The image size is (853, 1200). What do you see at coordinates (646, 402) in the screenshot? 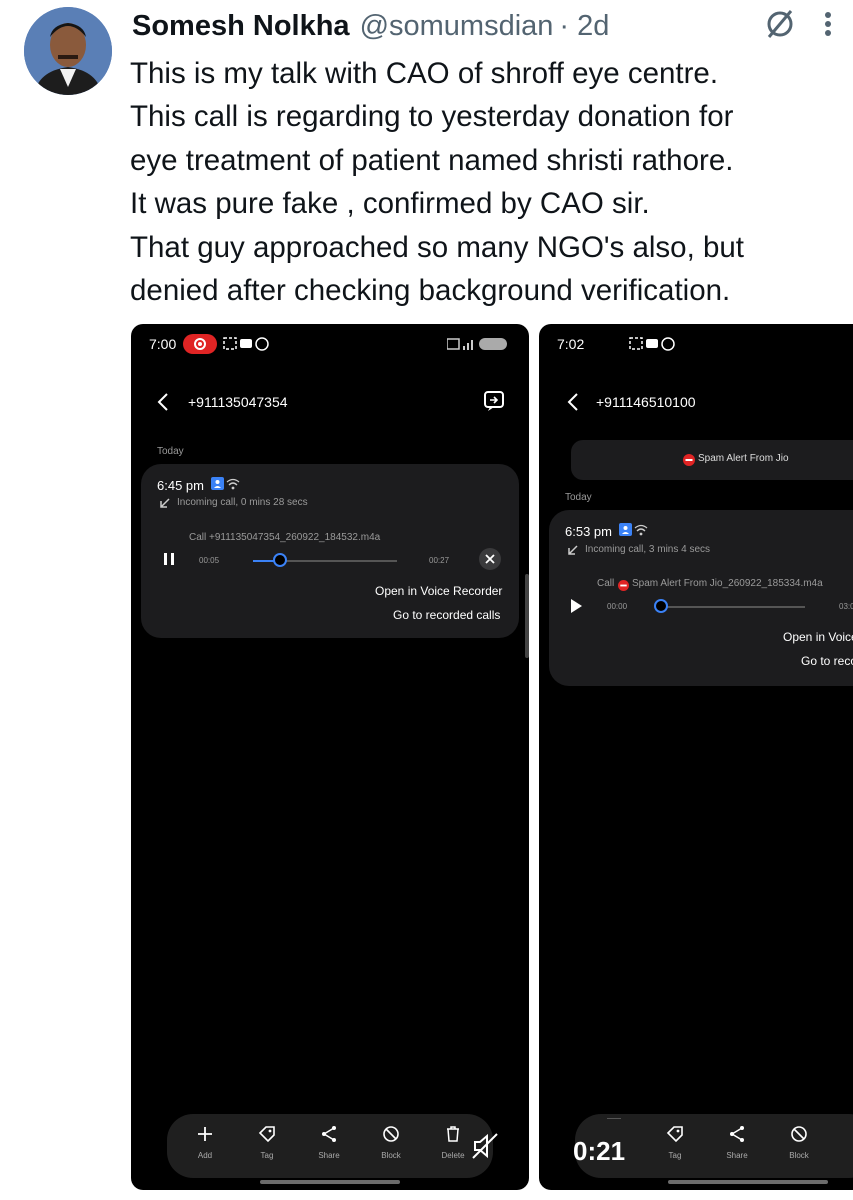
I see `contact-number: +911146510100` at bounding box center [646, 402].